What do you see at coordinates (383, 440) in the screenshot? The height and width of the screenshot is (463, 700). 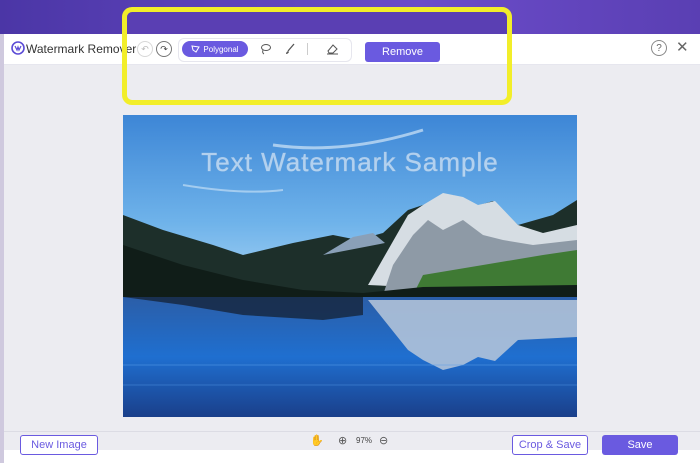 I see `zoom-out-icon: ⊖` at bounding box center [383, 440].